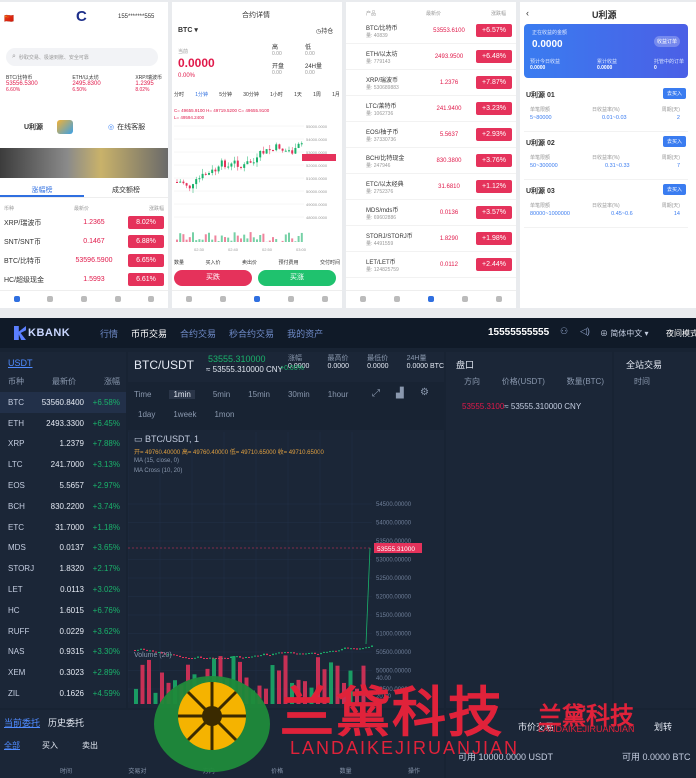 The width and height of the screenshot is (696, 778). Describe the element at coordinates (431, 83) in the screenshot. I see `list-item: XRP/瑞波币 量: 530689883 1.2376 +7.87%` at that location.